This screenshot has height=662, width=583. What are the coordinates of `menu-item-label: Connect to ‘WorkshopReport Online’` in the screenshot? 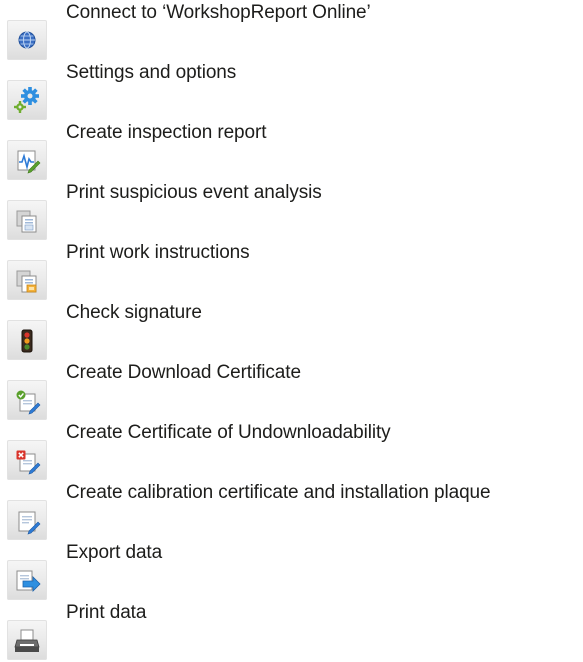 It's located at (218, 12).